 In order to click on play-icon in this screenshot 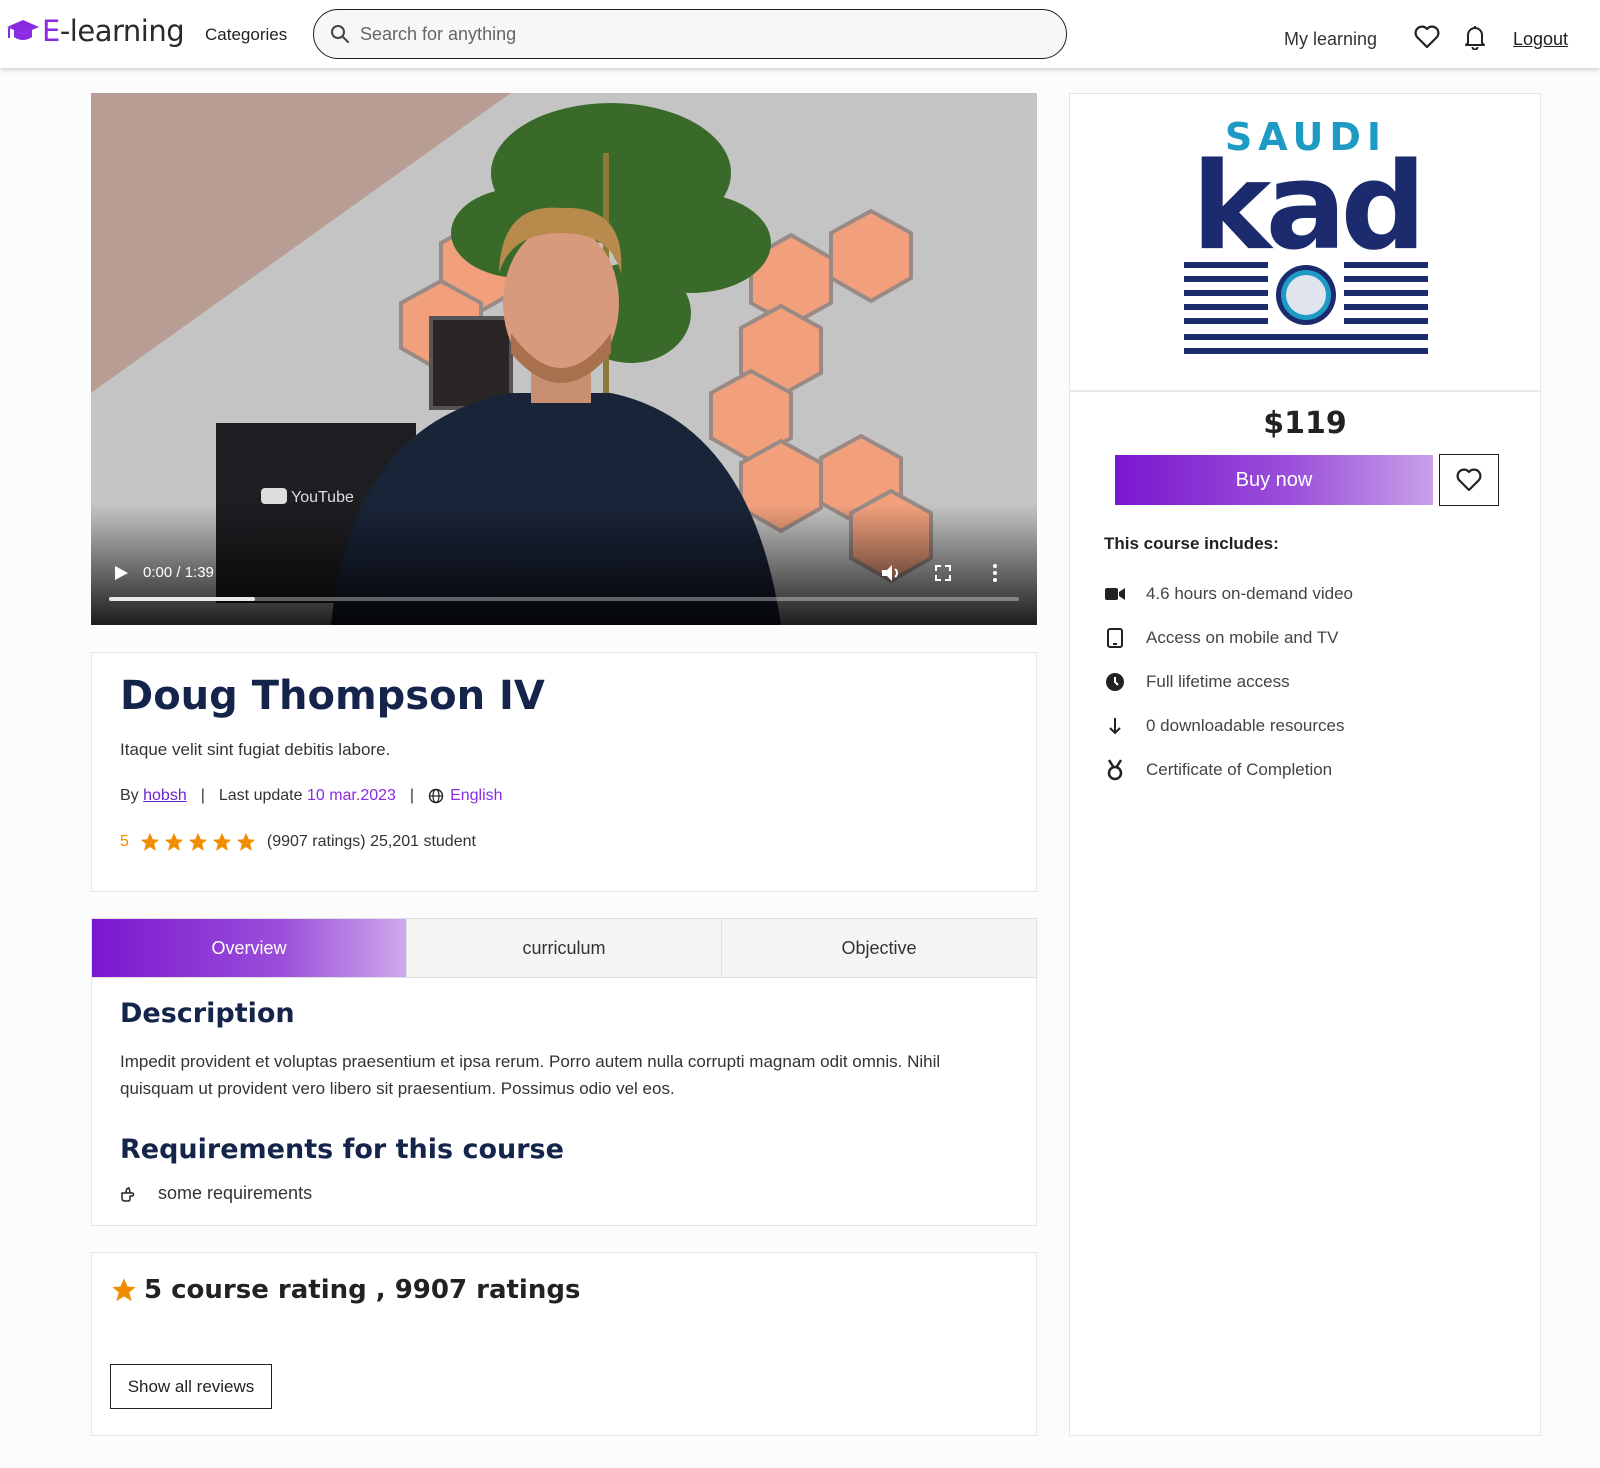, I will do `click(121, 573)`.